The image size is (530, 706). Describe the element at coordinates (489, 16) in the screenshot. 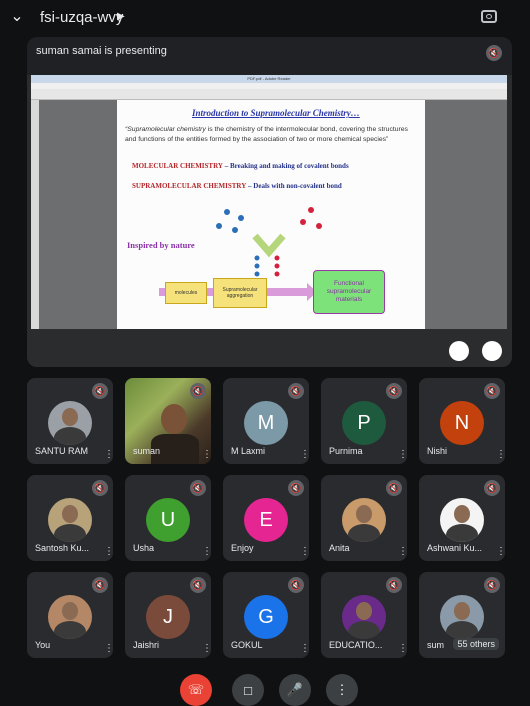

I see `switch-camera-icon` at that location.